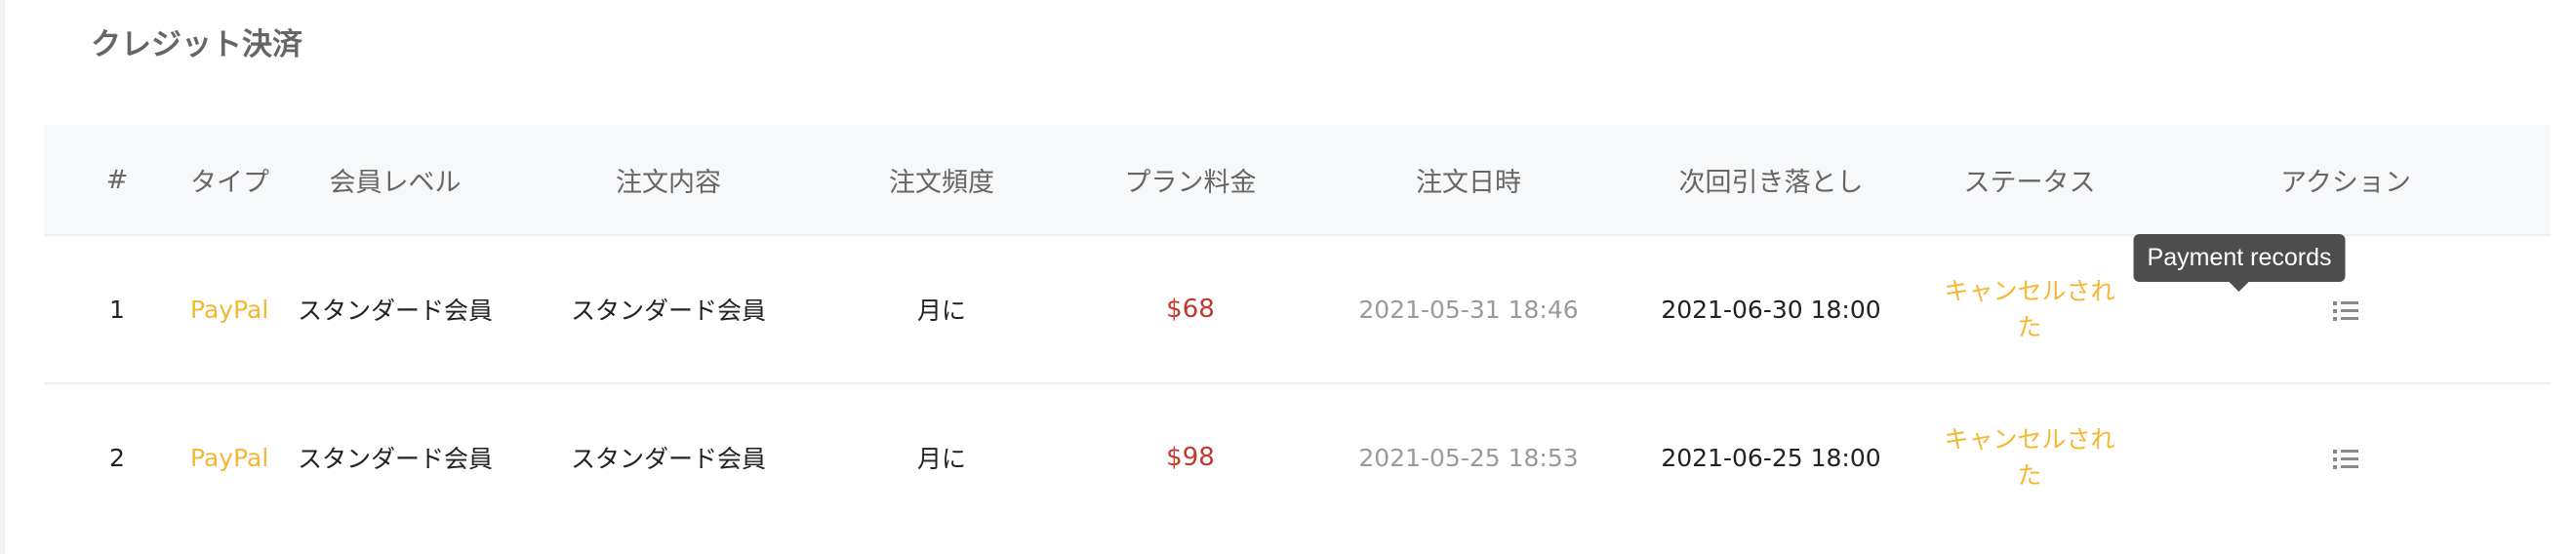 The image size is (2576, 554). I want to click on header-status: ステータス, so click(2029, 182).